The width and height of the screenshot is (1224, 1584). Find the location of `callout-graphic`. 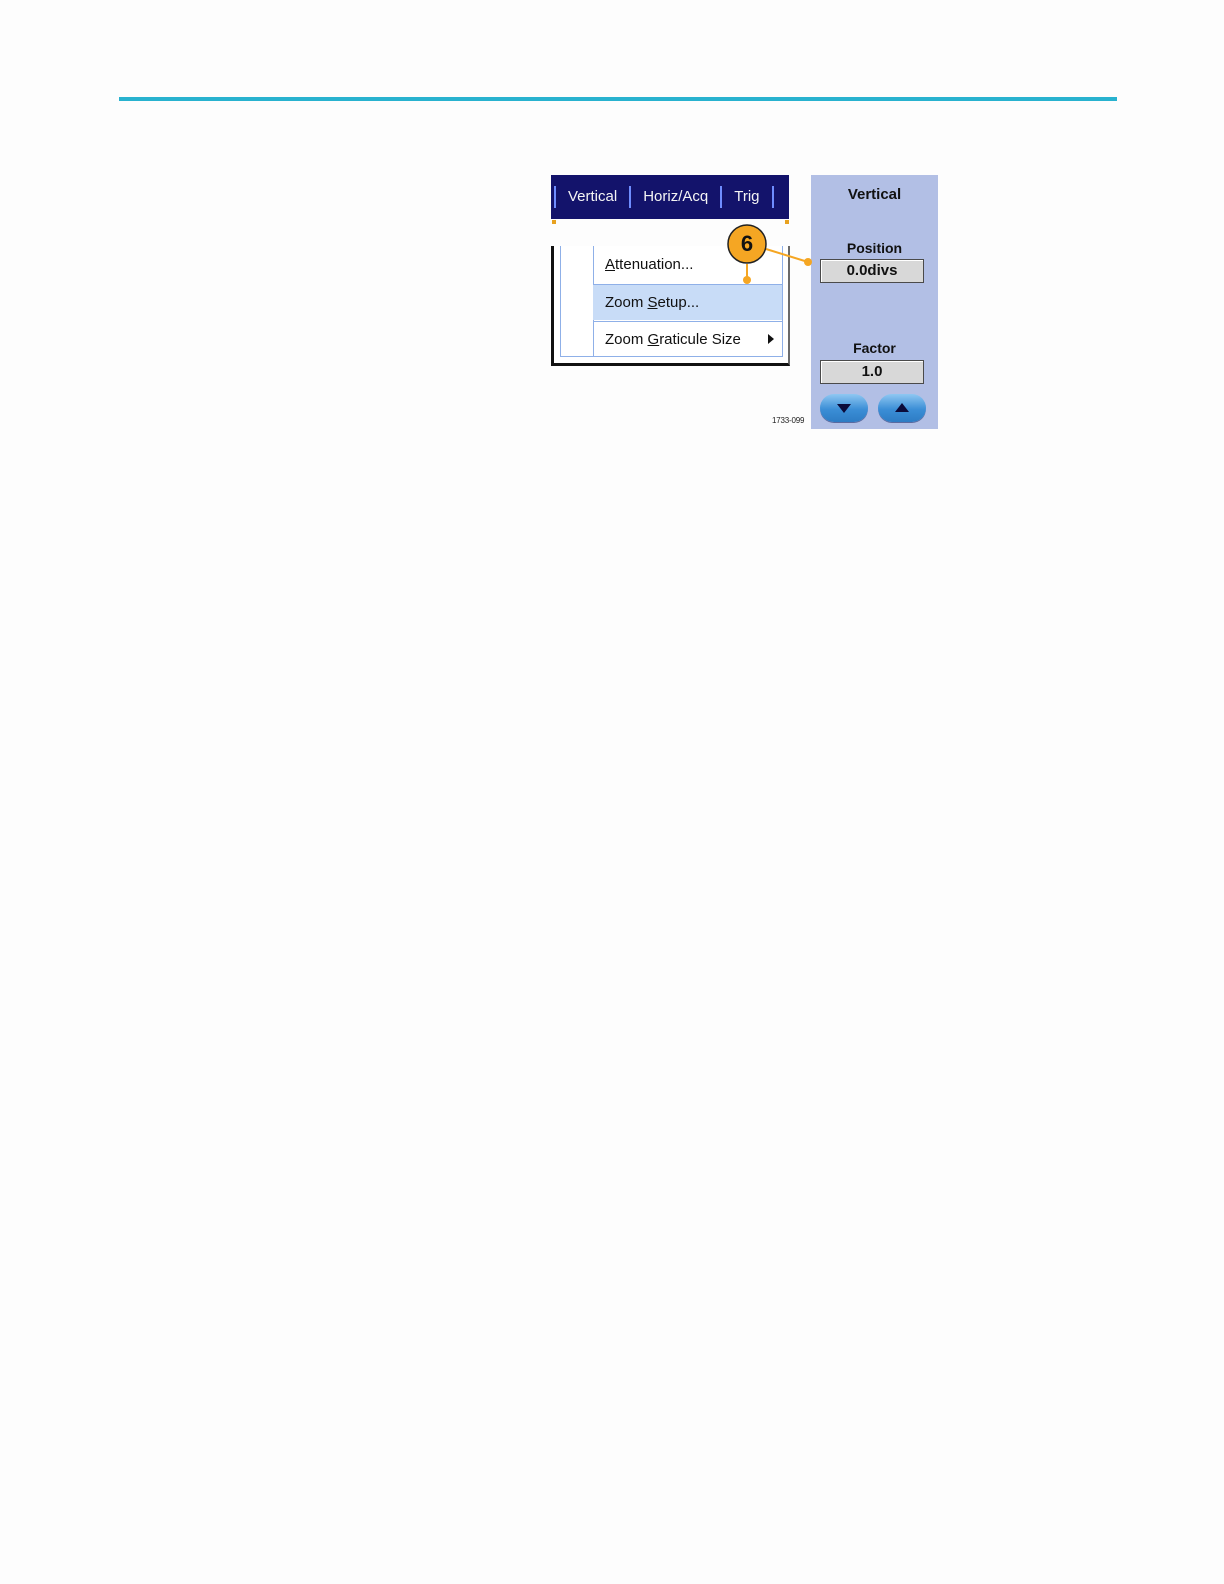

callout-graphic is located at coordinates (769, 254).